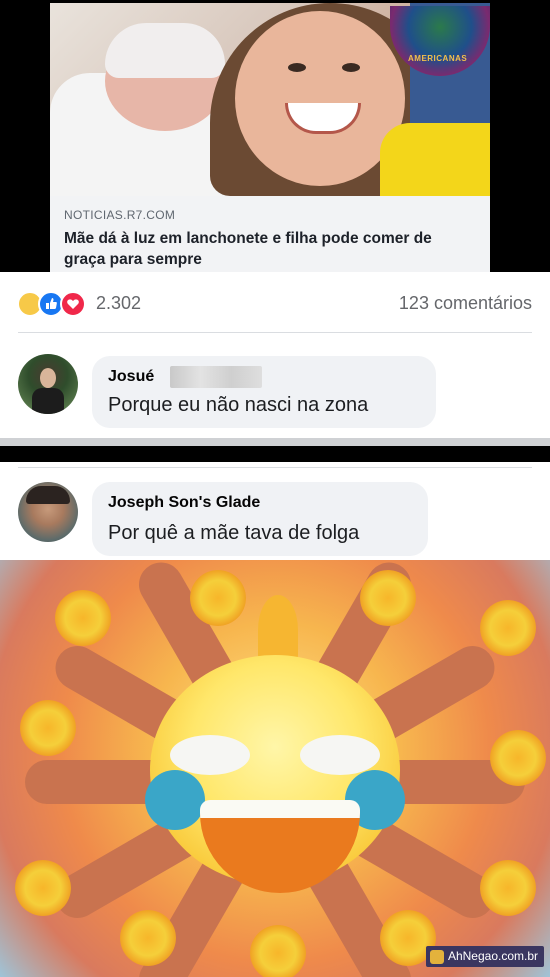 Image resolution: width=550 pixels, height=977 pixels. What do you see at coordinates (118, 303) in the screenshot?
I see `reaction-count: 2.302` at bounding box center [118, 303].